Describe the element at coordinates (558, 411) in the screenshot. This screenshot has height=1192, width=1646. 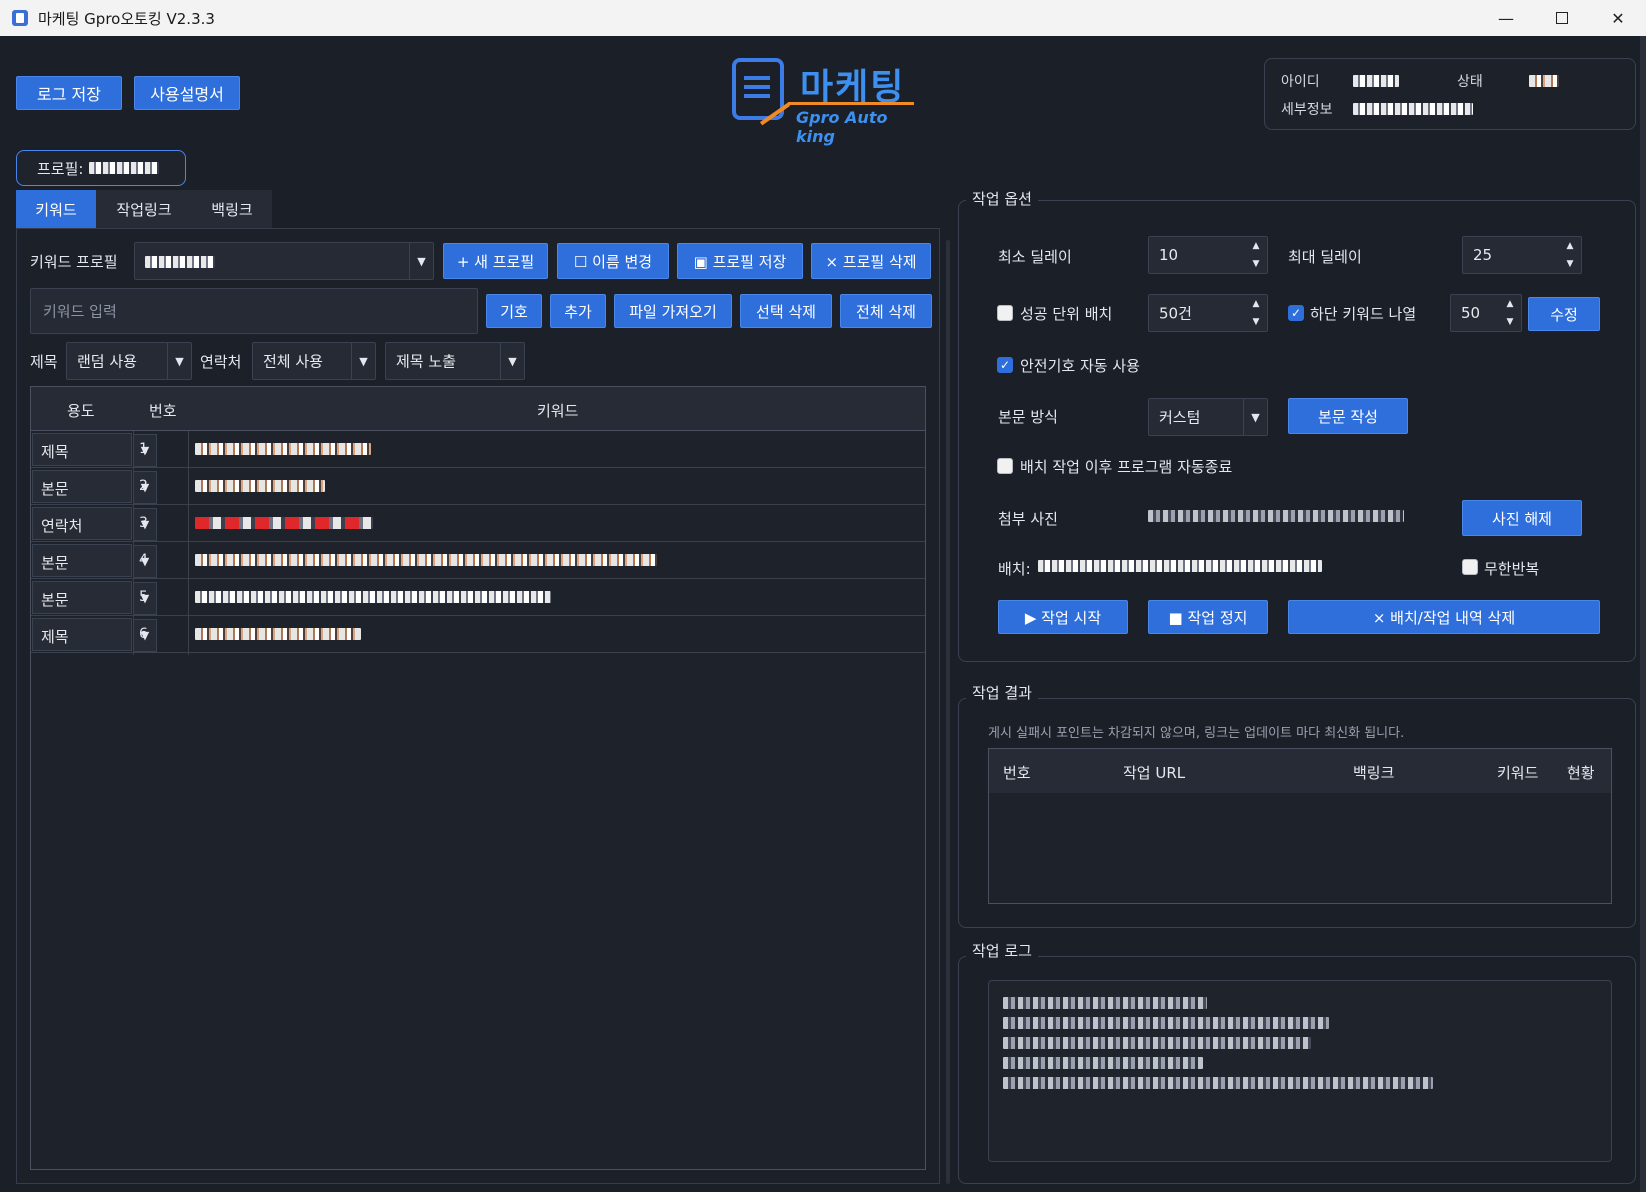
I see `column-keyword: 키워드` at that location.